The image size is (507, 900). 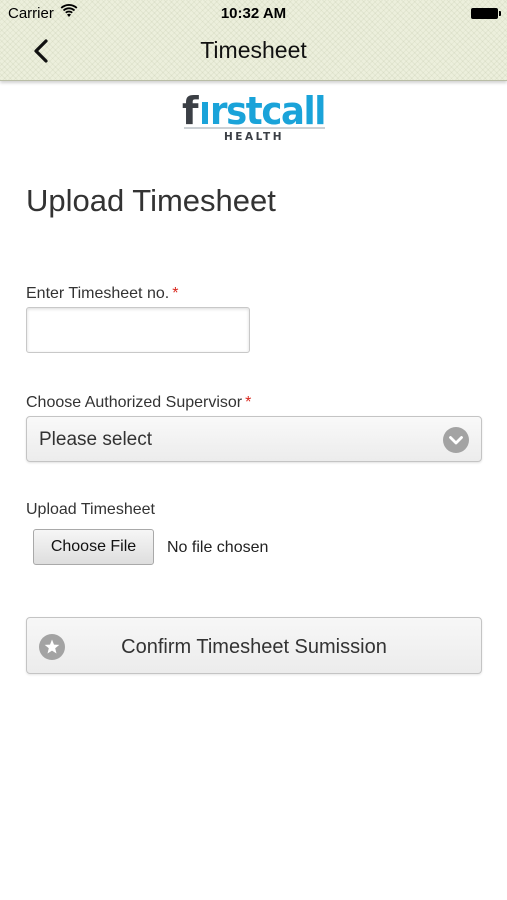 I want to click on chevron-down-circle-icon, so click(x=456, y=440).